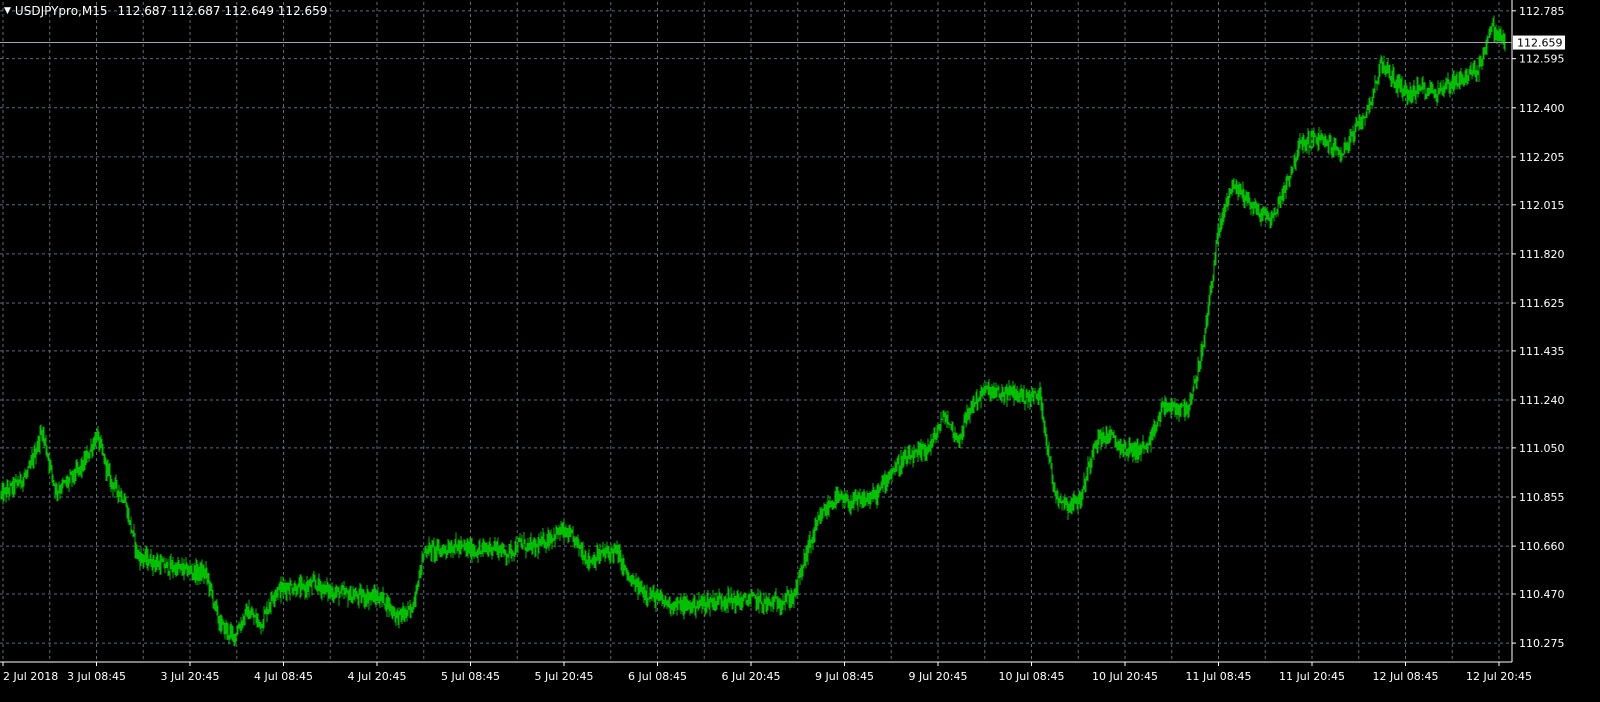 The image size is (1600, 702). I want to click on y-tick-label: 110.660, so click(1542, 546).